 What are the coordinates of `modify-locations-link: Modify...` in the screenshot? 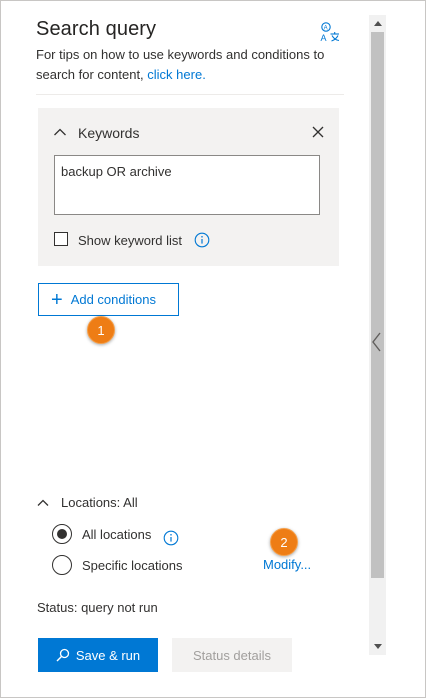 It's located at (287, 564).